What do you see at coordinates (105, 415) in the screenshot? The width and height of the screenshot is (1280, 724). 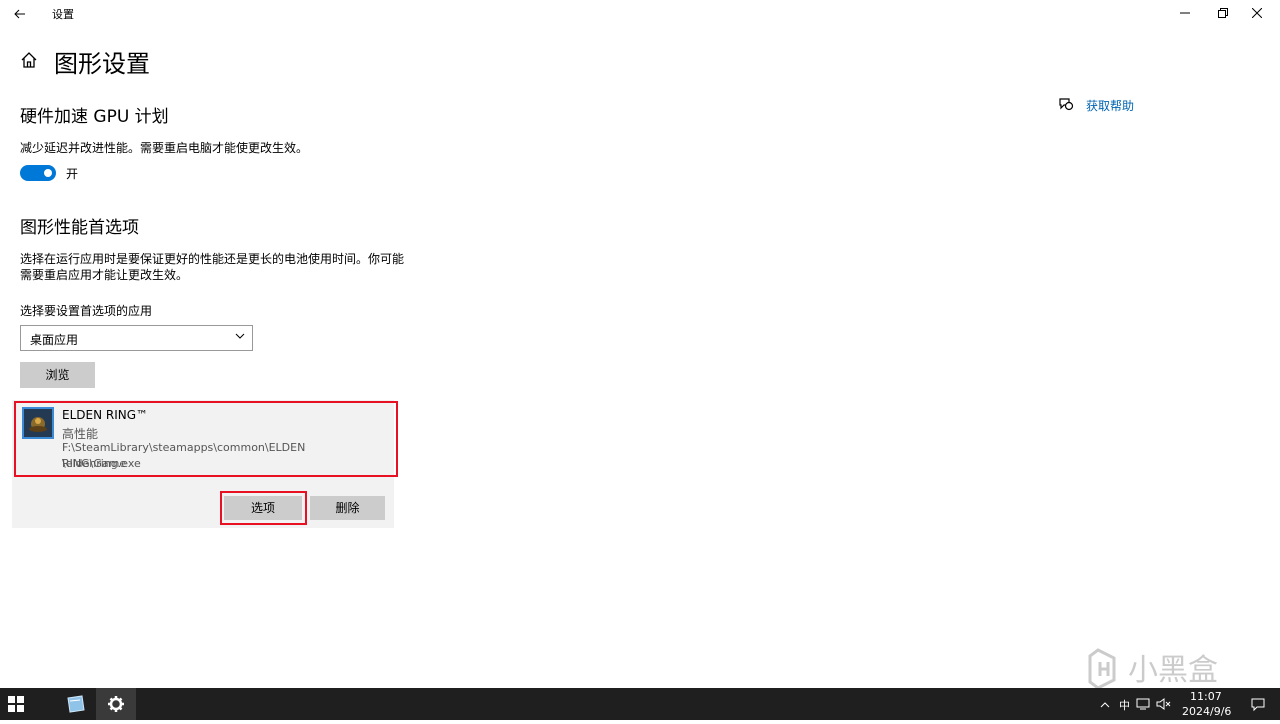 I see `app-name: ELDEN RING™` at bounding box center [105, 415].